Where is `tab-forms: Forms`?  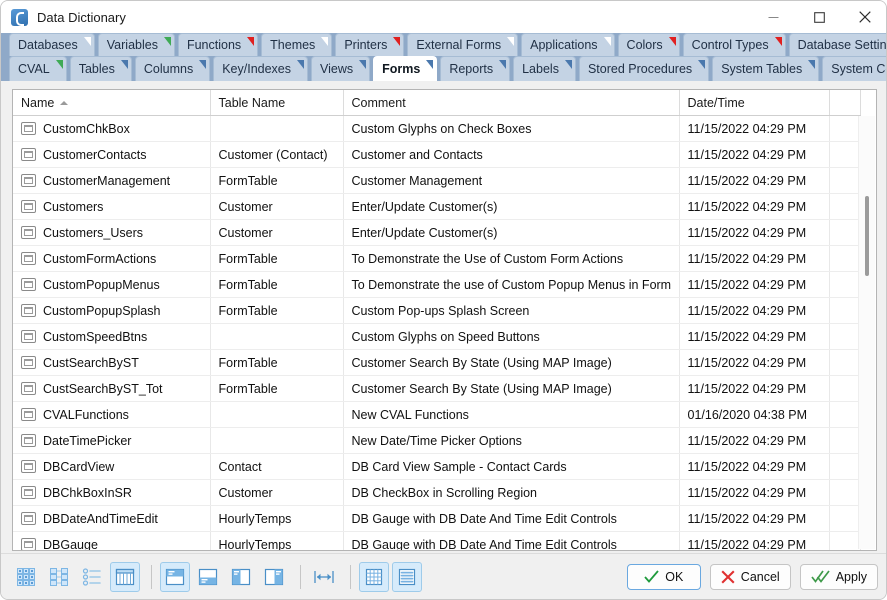 tab-forms: Forms is located at coordinates (405, 68).